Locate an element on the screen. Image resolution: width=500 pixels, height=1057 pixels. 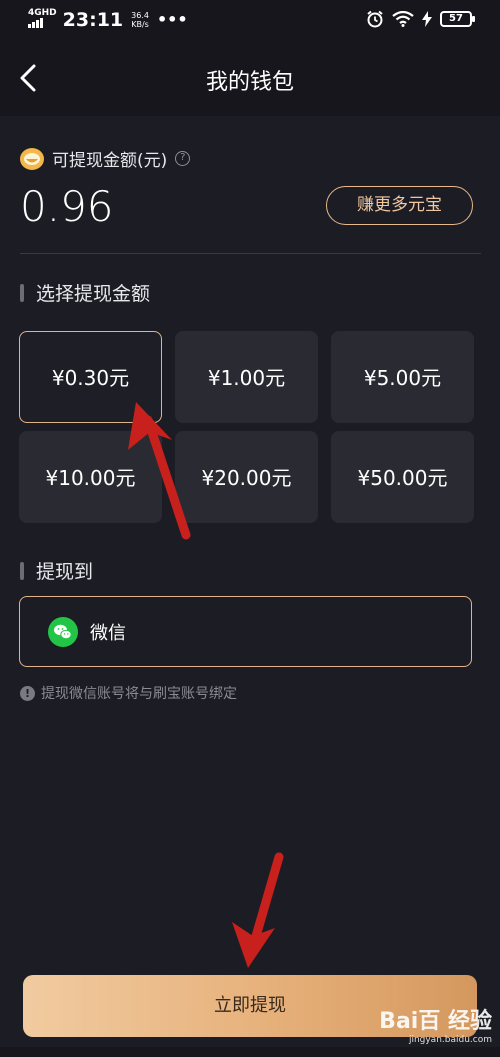
balance-label-row: 可提现金额(元) ? is located at coordinates (105, 158).